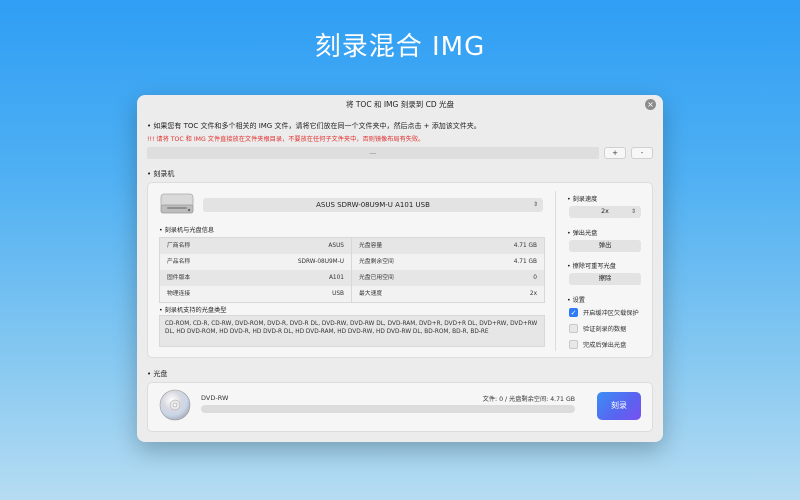 This screenshot has width=800, height=500. I want to click on speed-select-value: 2x, so click(605, 211).